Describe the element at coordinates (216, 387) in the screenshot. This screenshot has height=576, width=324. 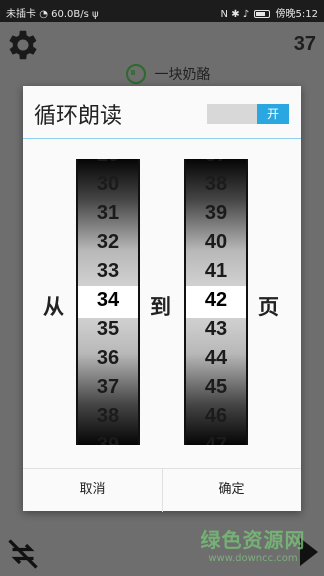
I see `page-number: 45` at that location.